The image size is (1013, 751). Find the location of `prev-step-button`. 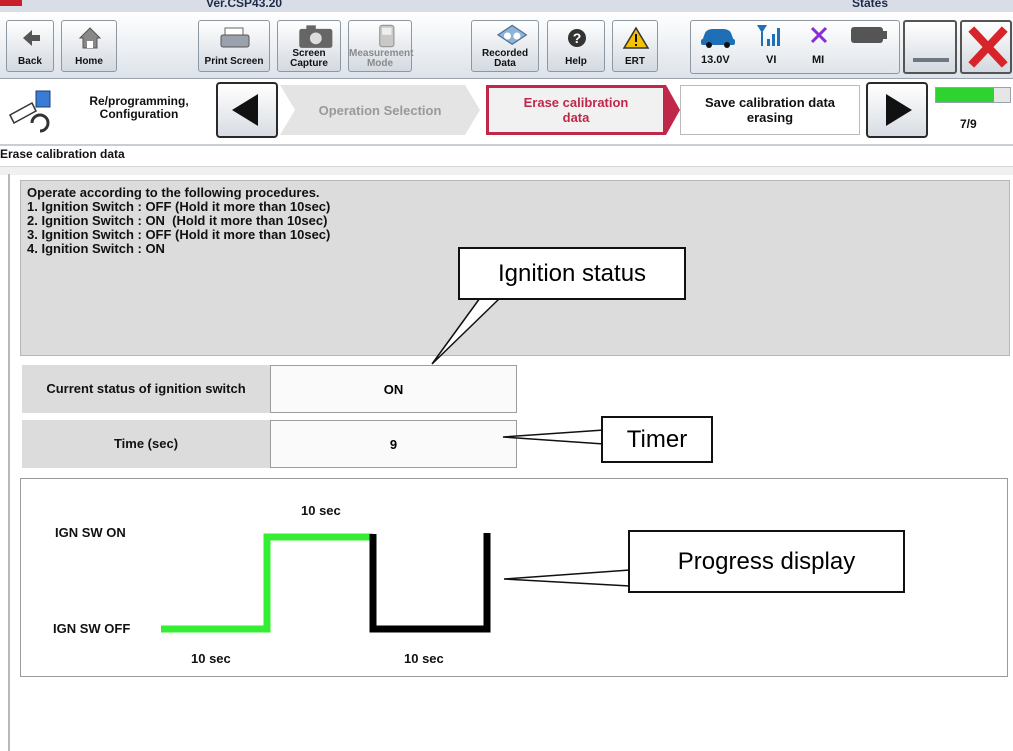

prev-step-button is located at coordinates (247, 110).